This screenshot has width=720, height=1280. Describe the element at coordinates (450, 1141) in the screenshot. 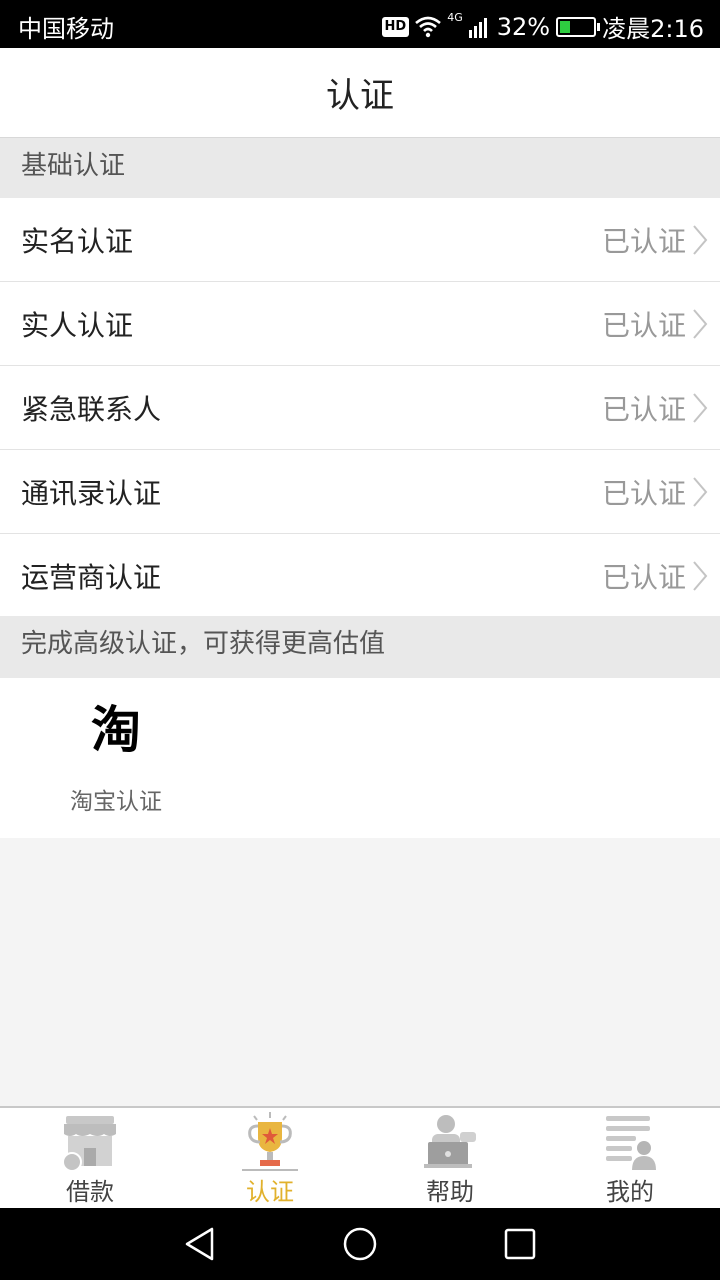

I see `support-icon` at that location.